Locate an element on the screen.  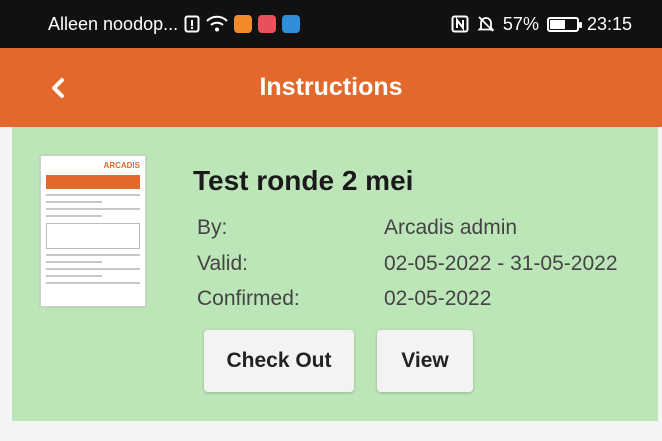
valid-label: Valid: is located at coordinates (222, 263).